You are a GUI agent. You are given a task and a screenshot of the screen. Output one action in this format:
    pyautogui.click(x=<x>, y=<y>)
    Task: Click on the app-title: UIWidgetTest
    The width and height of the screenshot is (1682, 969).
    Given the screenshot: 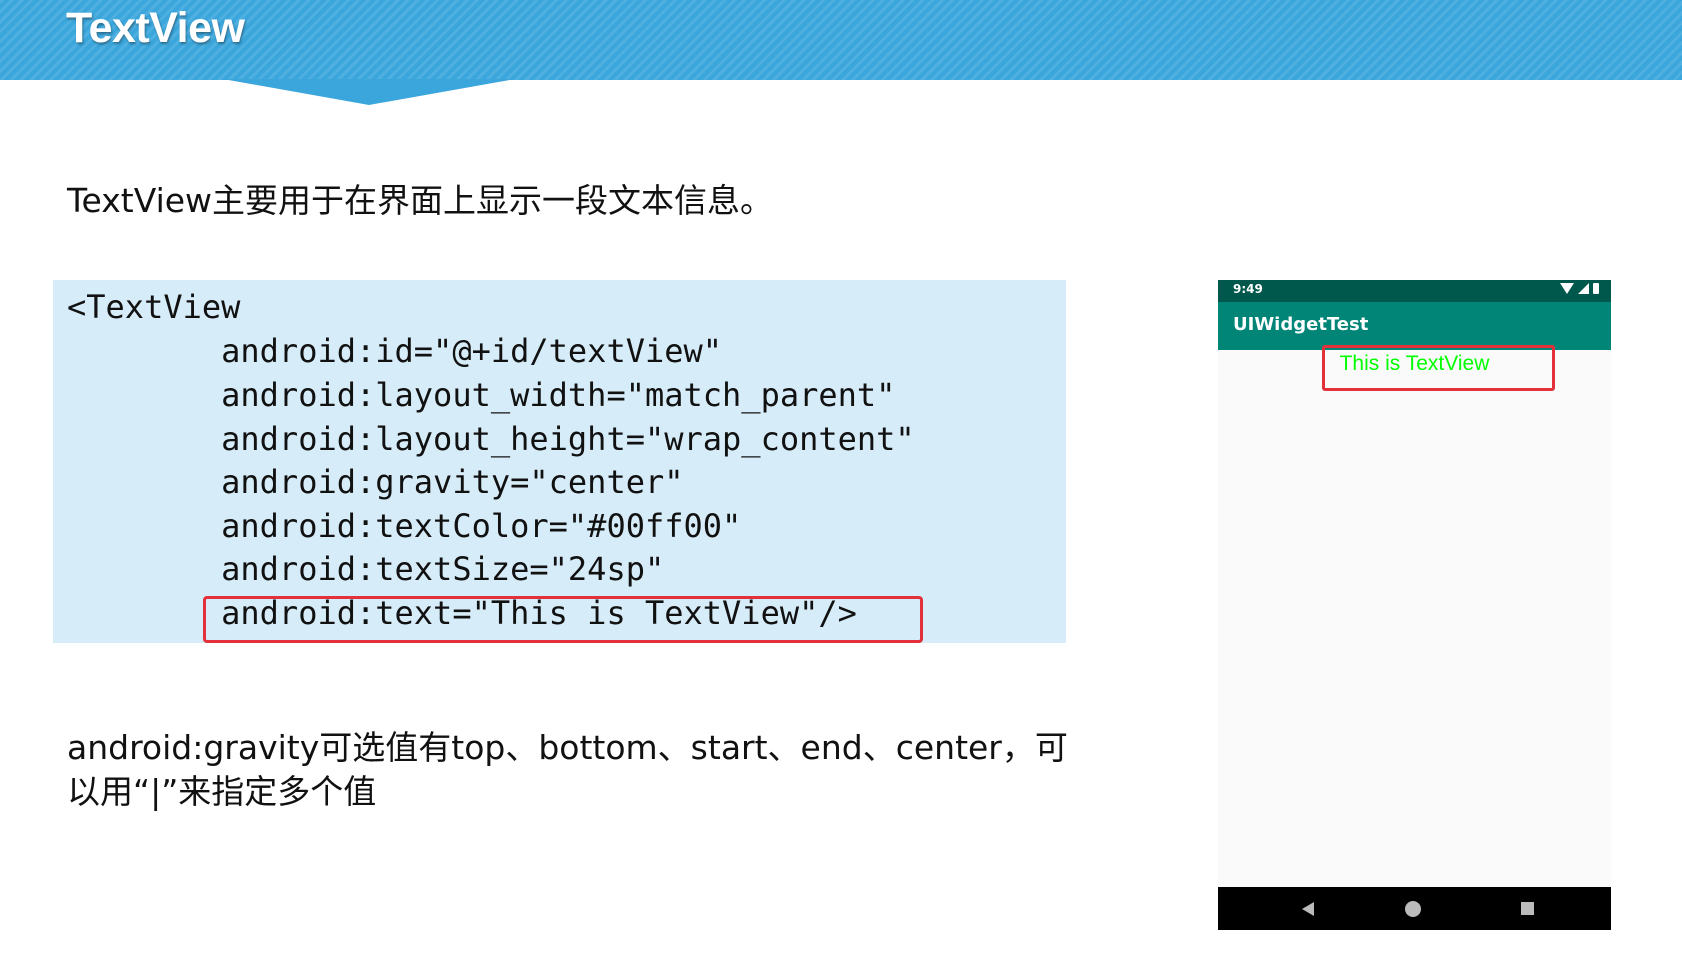 What is the action you would take?
    pyautogui.click(x=1301, y=324)
    